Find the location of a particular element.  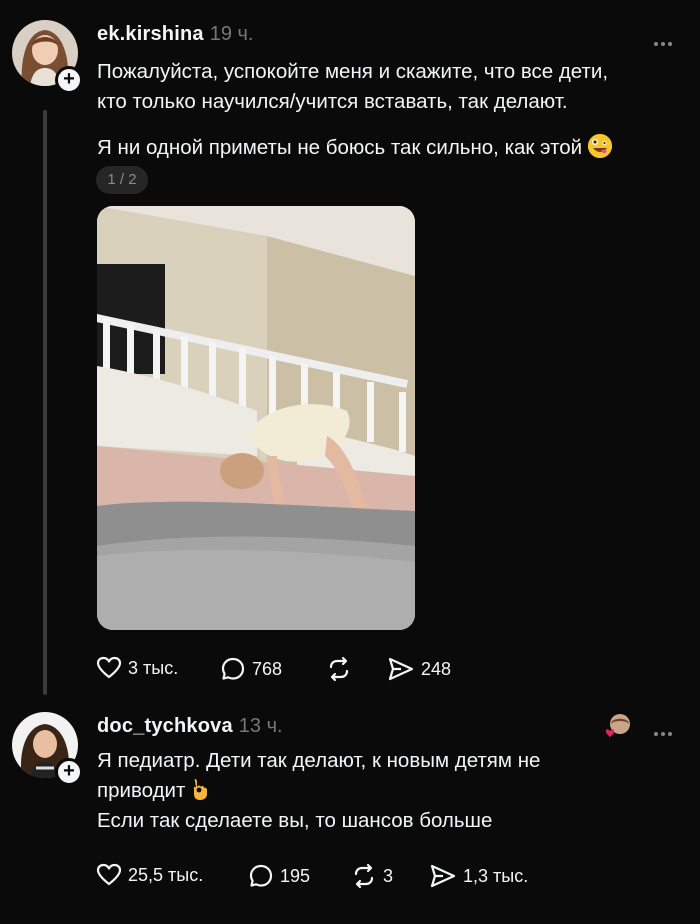

like-button: 3 тыс. is located at coordinates (137, 668).